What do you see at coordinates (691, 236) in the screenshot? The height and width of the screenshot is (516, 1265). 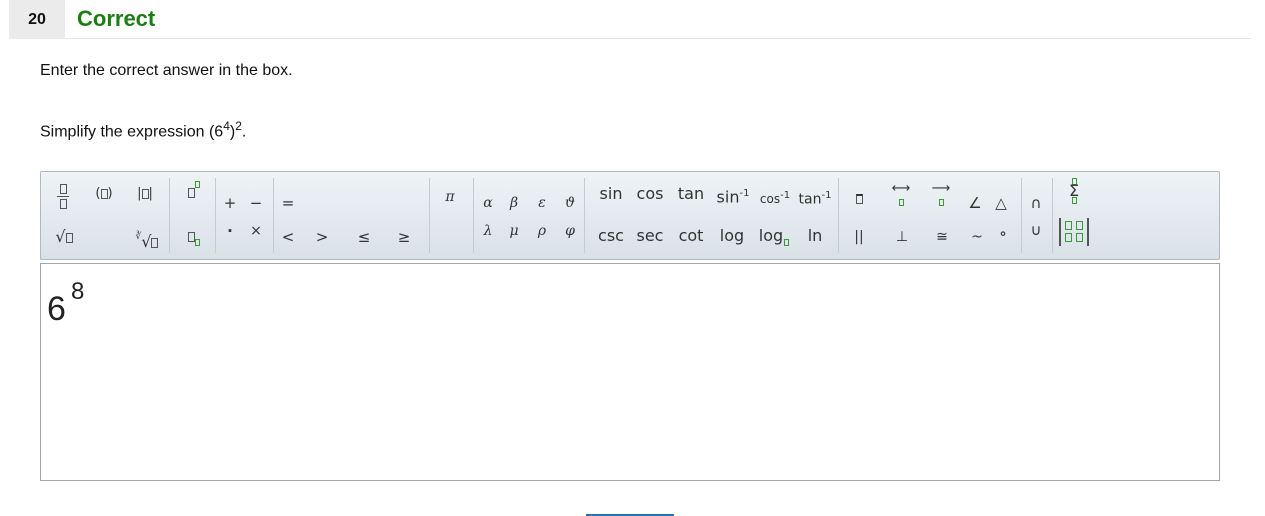 I see `cot-button: cot` at bounding box center [691, 236].